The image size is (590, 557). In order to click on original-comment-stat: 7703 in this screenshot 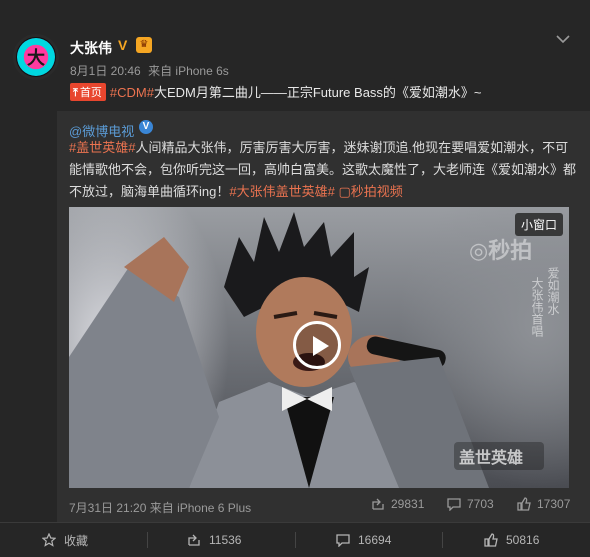, I will do `click(470, 504)`.